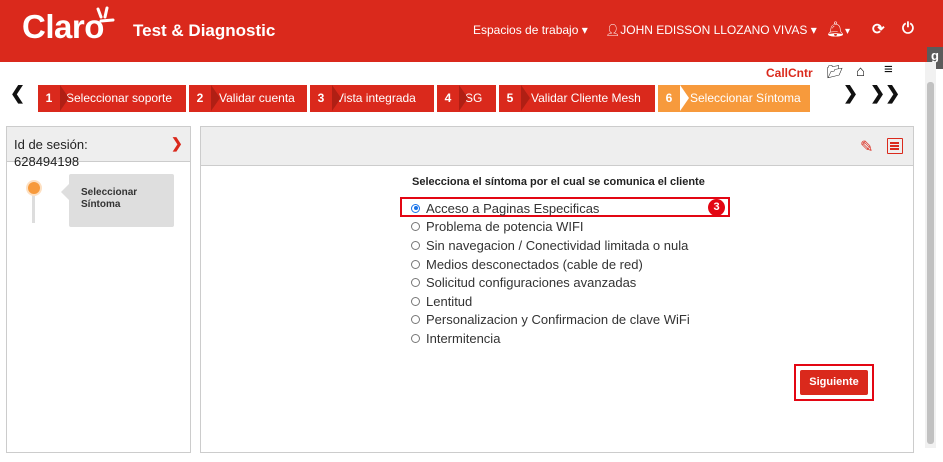 The width and height of the screenshot is (943, 462). What do you see at coordinates (415, 208) in the screenshot?
I see `radio-selected` at bounding box center [415, 208].